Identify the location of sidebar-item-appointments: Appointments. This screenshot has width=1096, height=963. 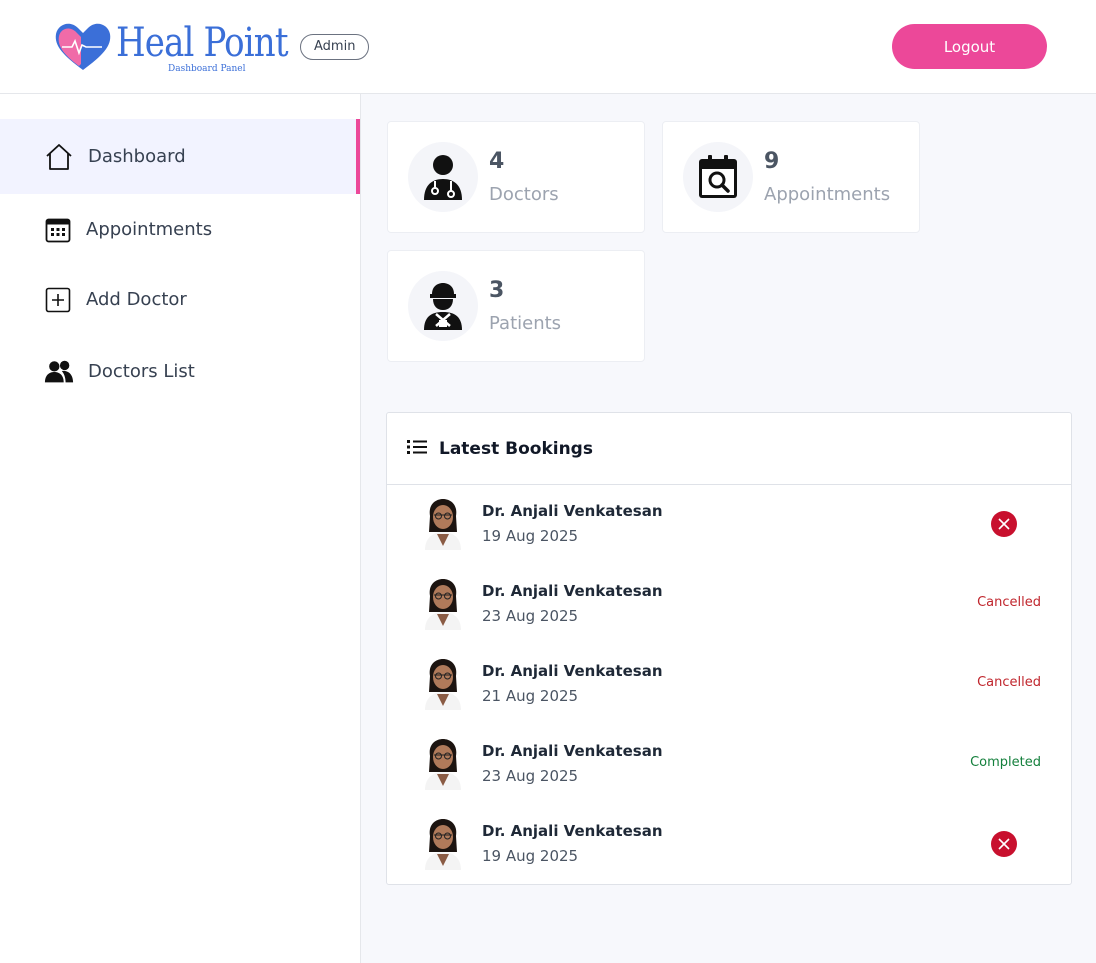
(180, 229).